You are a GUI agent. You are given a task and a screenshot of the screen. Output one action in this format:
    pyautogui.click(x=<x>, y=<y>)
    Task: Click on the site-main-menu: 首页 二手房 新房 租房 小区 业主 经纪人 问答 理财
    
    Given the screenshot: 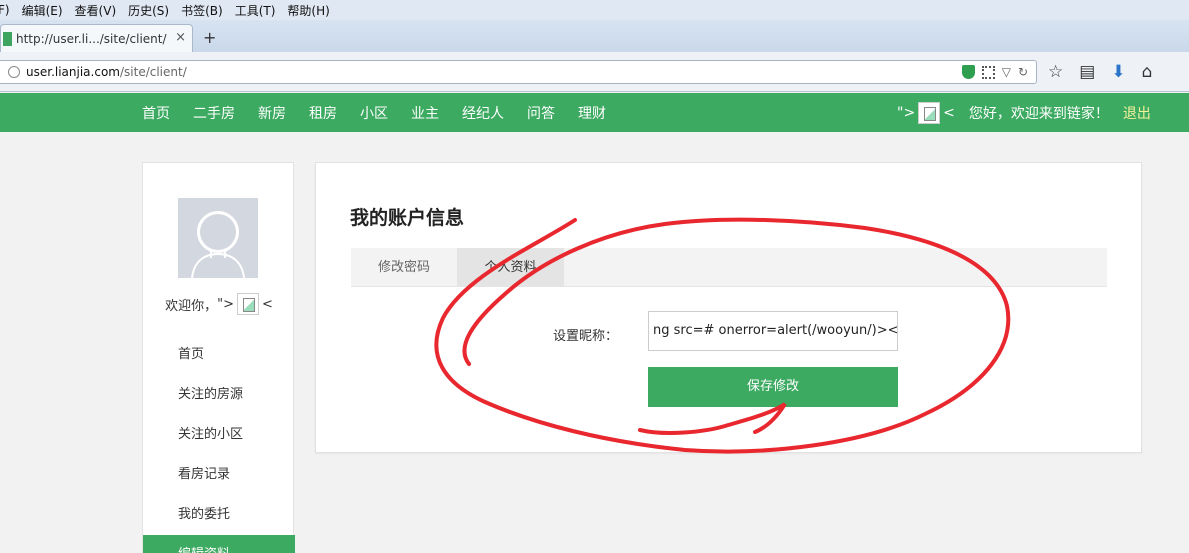 What is the action you would take?
    pyautogui.click(x=385, y=112)
    